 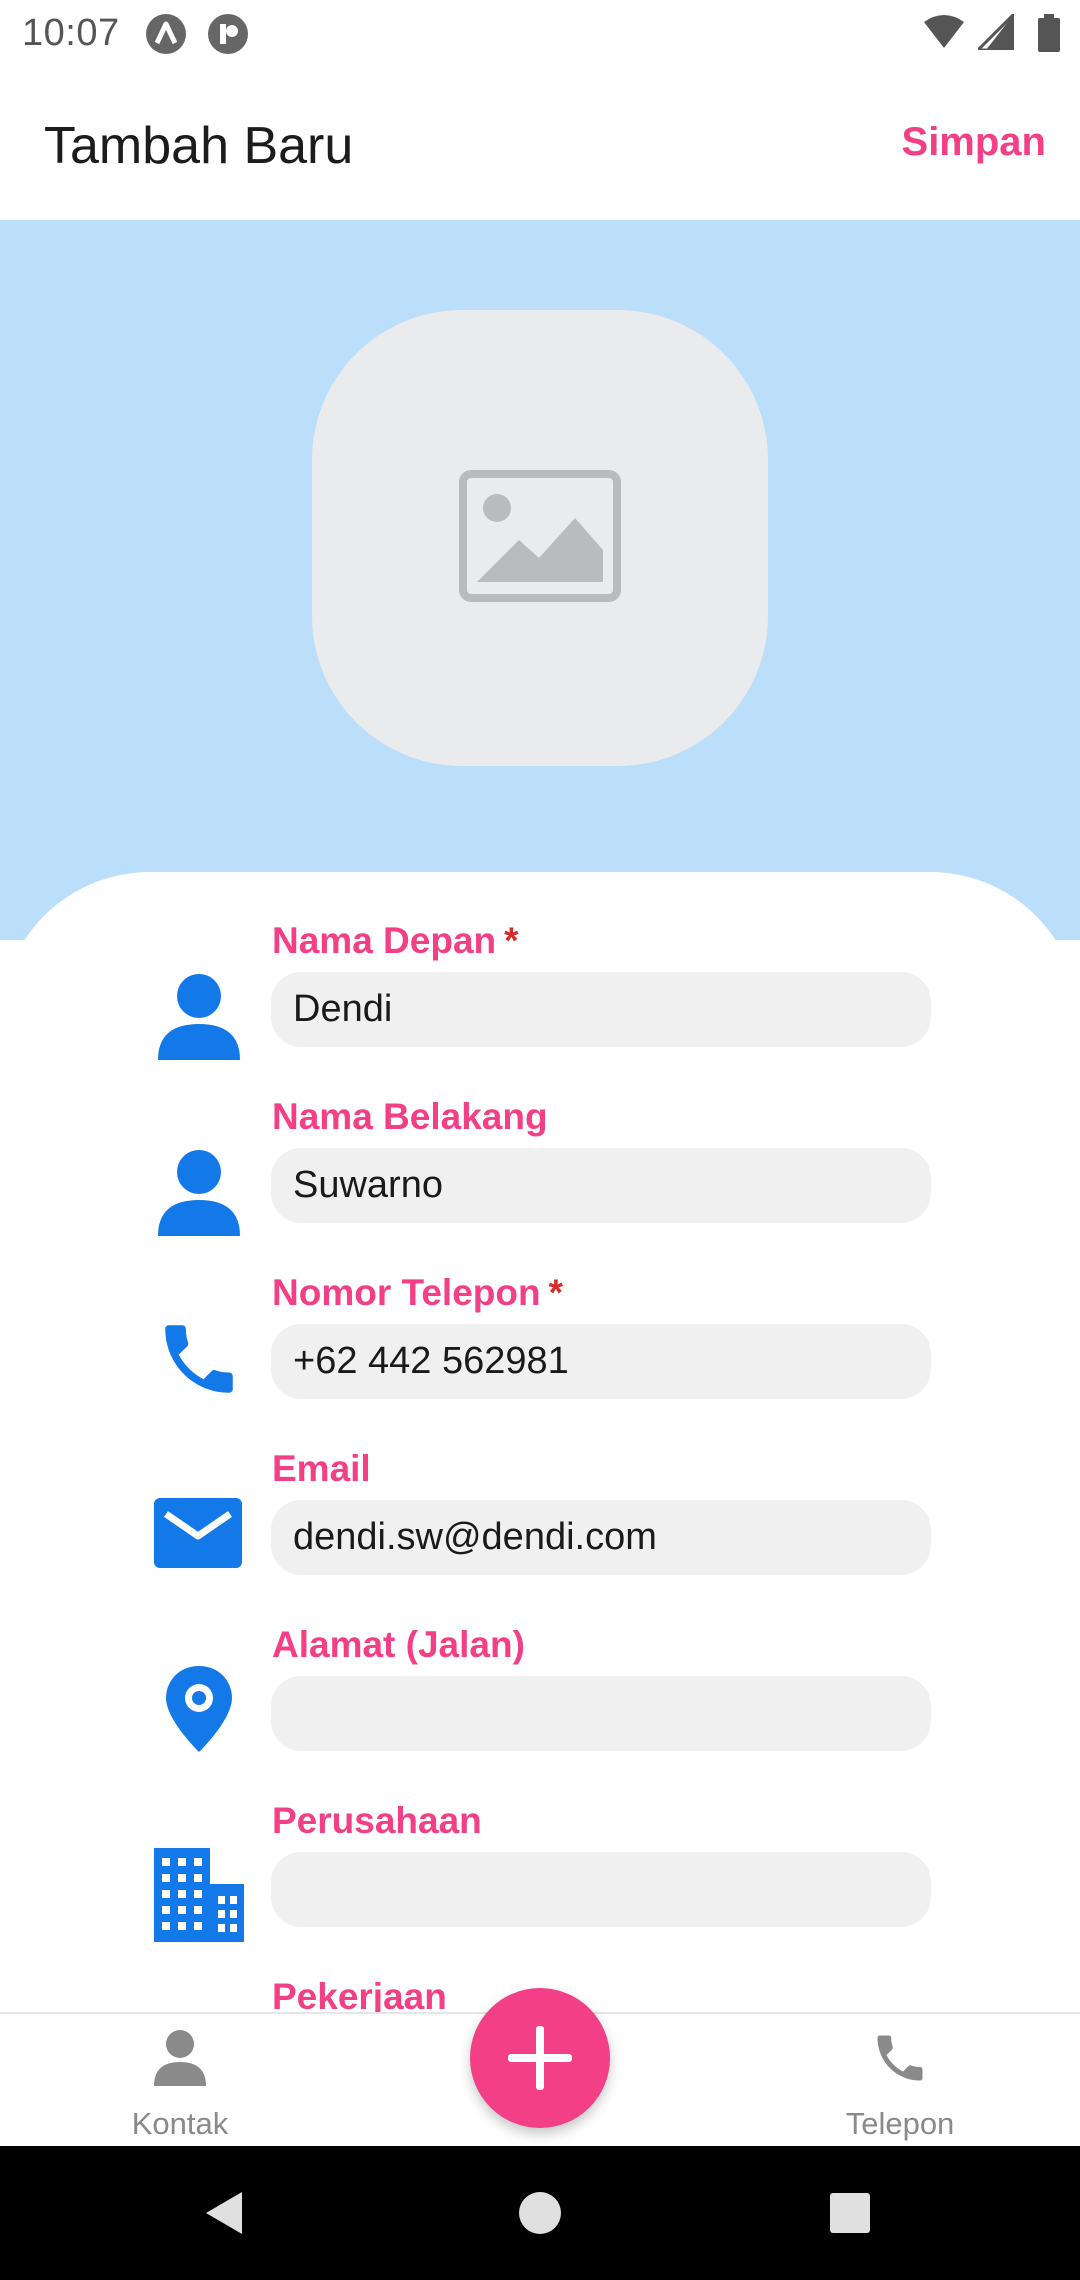 What do you see at coordinates (540, 143) in the screenshot?
I see `app-bar: Tambah Baru Simpan` at bounding box center [540, 143].